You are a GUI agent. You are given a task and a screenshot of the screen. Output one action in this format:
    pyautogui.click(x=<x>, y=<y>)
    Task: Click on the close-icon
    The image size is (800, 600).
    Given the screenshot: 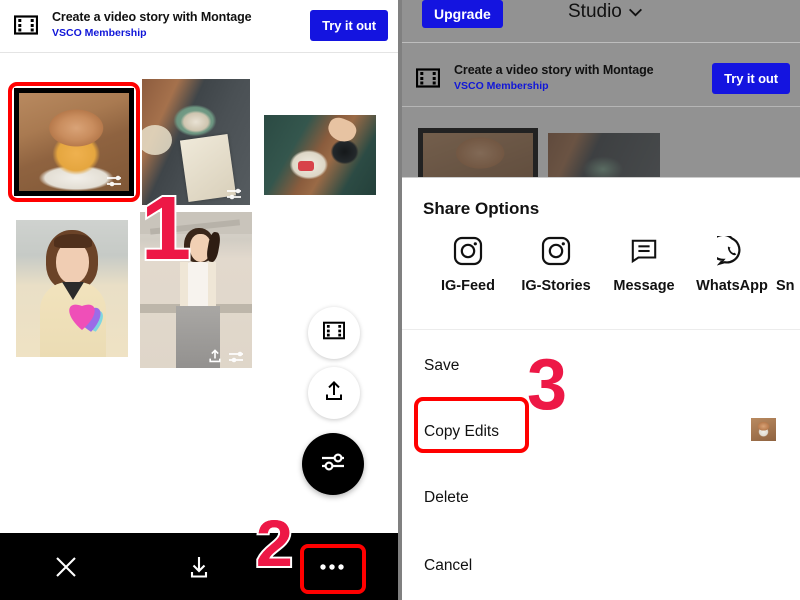 What is the action you would take?
    pyautogui.click(x=66, y=566)
    